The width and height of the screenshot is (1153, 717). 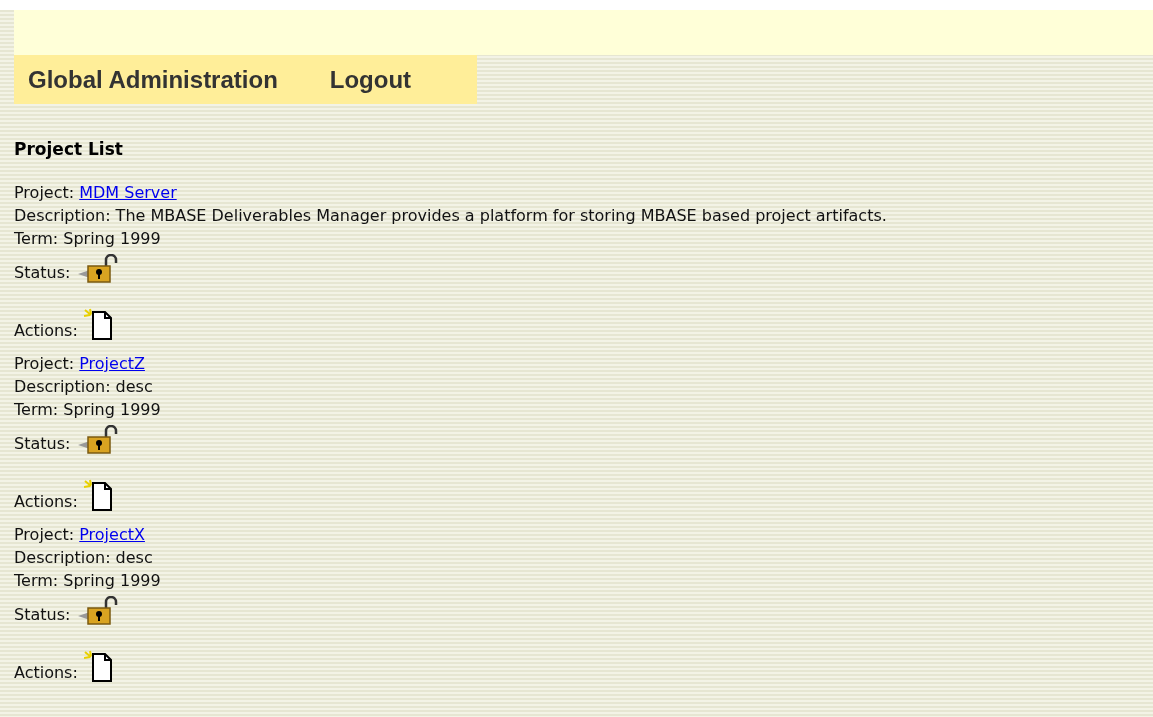 I want to click on page-heading: Project List, so click(x=69, y=149).